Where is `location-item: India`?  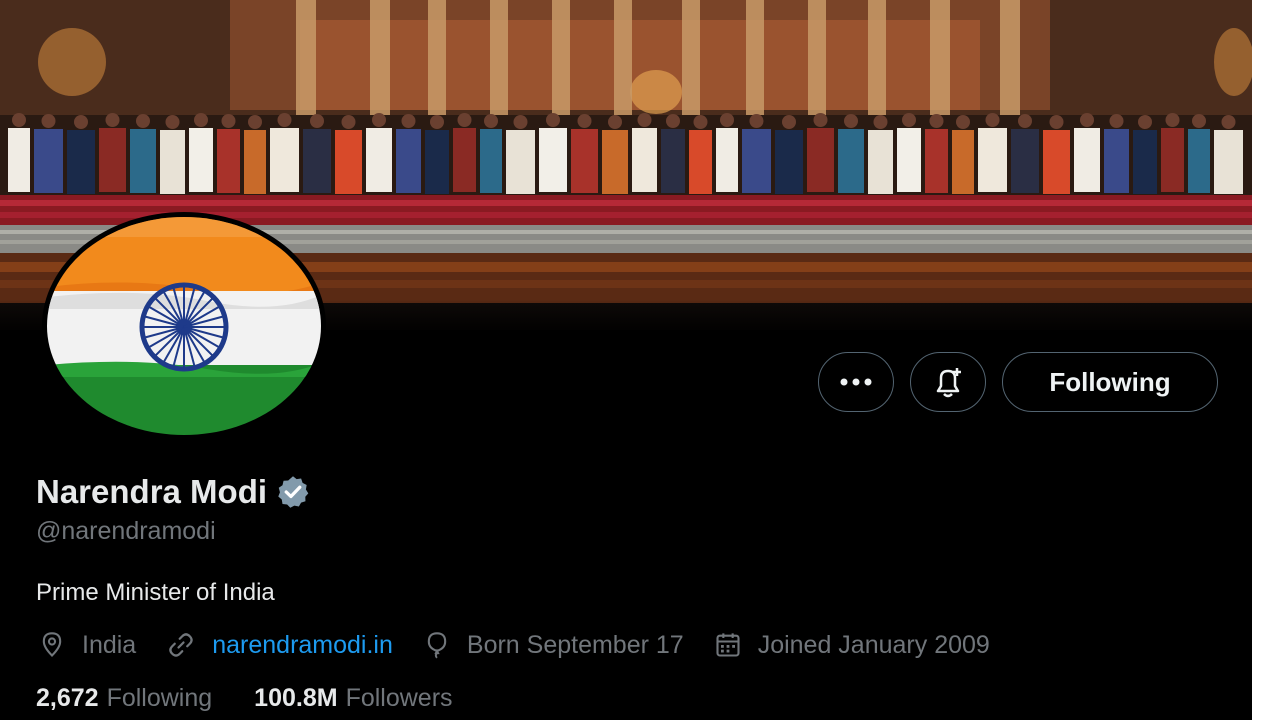 location-item: India is located at coordinates (87, 645).